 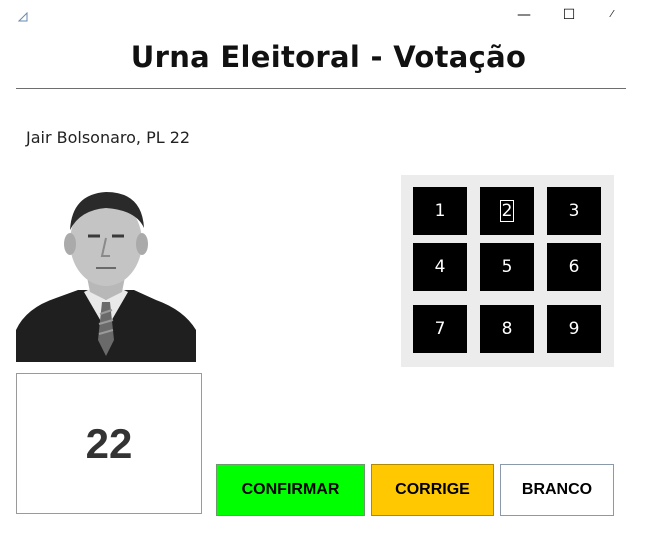 I want to click on minimize-icon: —, so click(x=524, y=15).